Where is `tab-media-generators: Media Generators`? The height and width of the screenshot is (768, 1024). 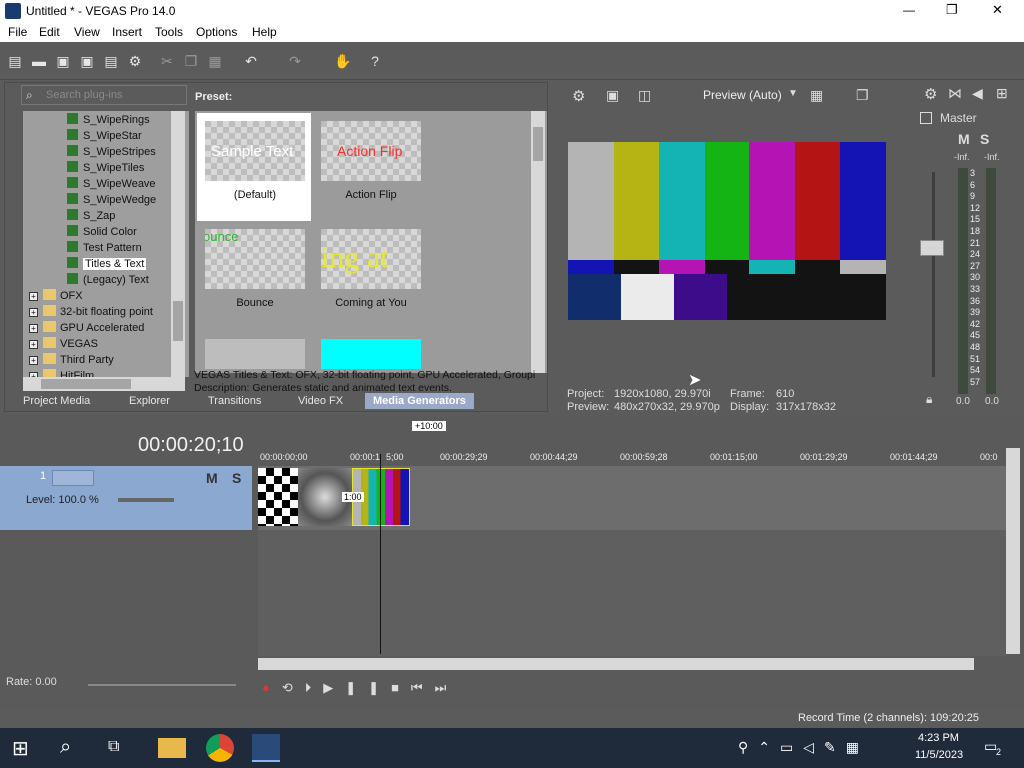
tab-media-generators: Media Generators is located at coordinates (419, 401).